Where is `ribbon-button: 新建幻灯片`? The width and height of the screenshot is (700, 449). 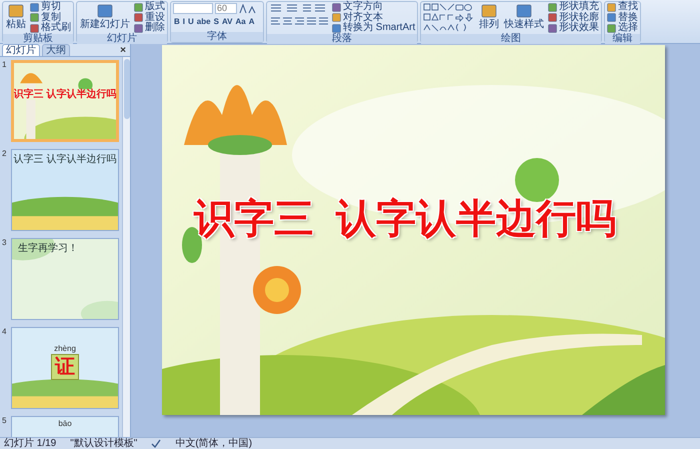 ribbon-button: 新建幻灯片 is located at coordinates (105, 18).